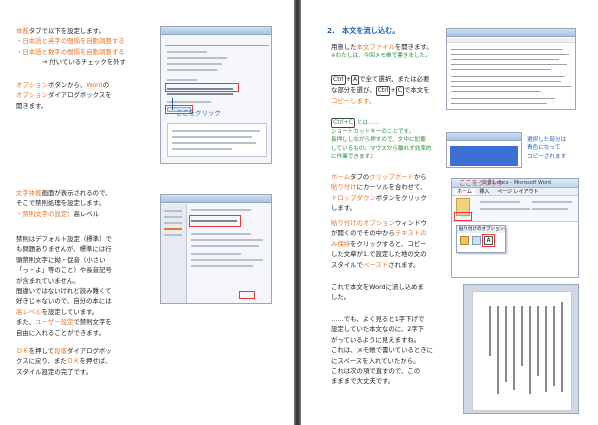 This screenshot has width=598, height=425. What do you see at coordinates (463, 216) in the screenshot?
I see `paste-dropdown-highlight` at bounding box center [463, 216].